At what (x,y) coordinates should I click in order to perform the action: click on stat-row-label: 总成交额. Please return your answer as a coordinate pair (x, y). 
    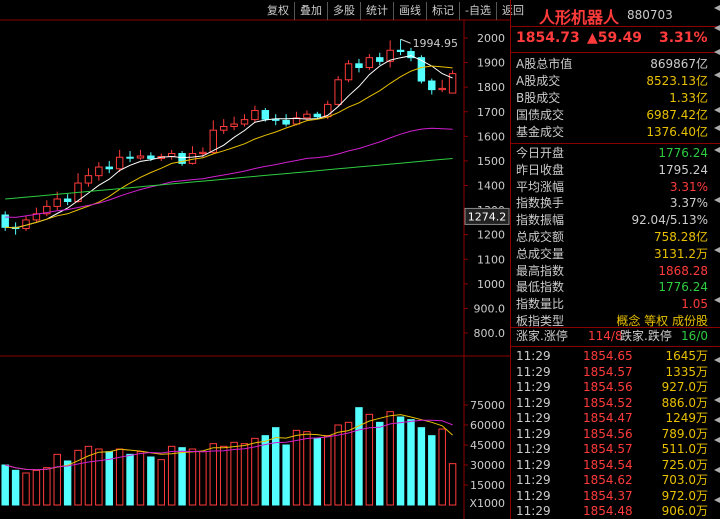
    Looking at the image, I should click on (540, 237).